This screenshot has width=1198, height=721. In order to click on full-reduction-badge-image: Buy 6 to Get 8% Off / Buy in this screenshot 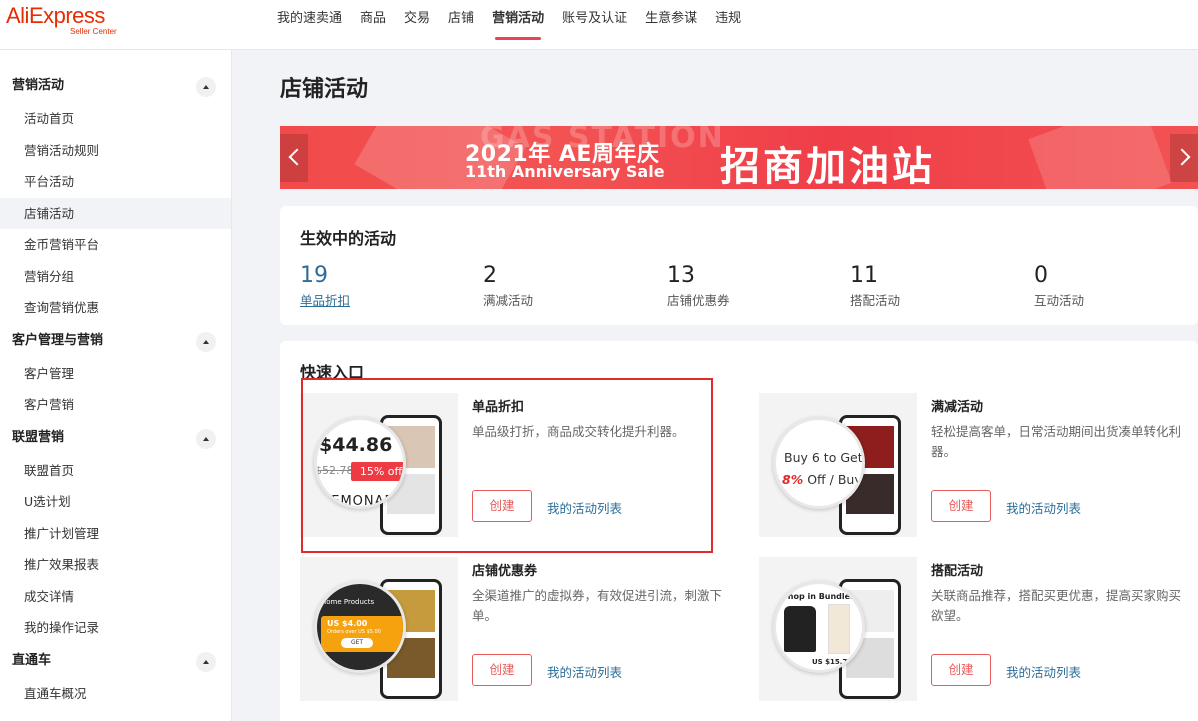, I will do `click(819, 463)`.